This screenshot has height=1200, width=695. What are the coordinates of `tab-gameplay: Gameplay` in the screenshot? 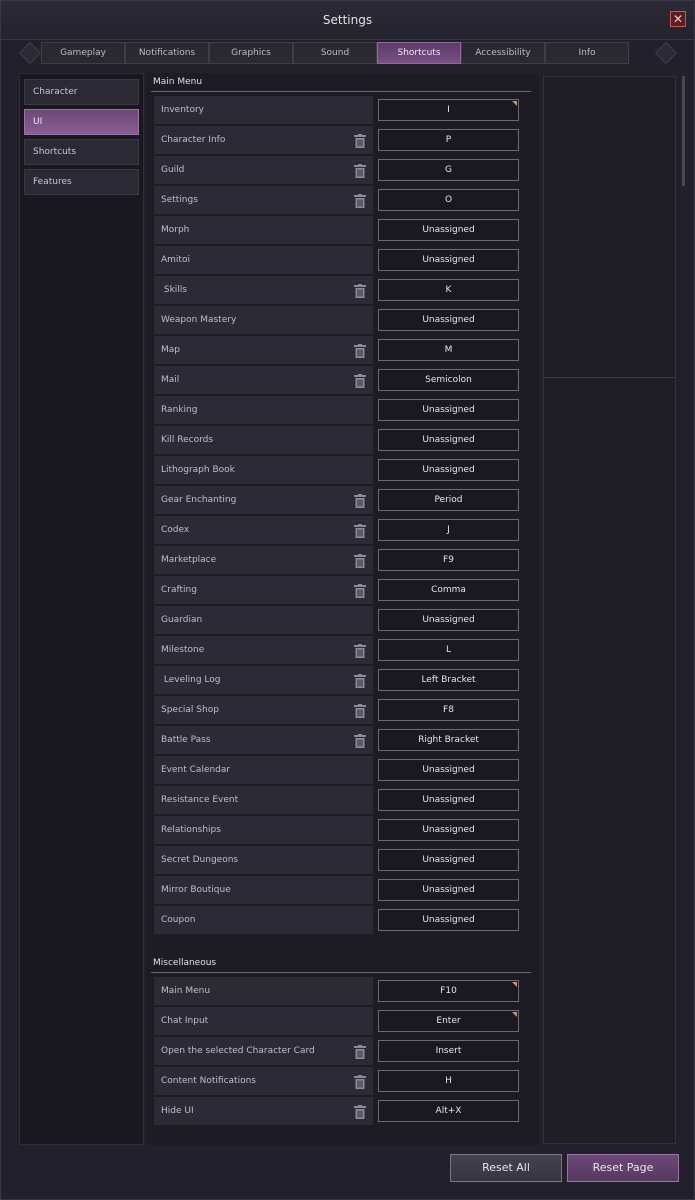 It's located at (83, 53).